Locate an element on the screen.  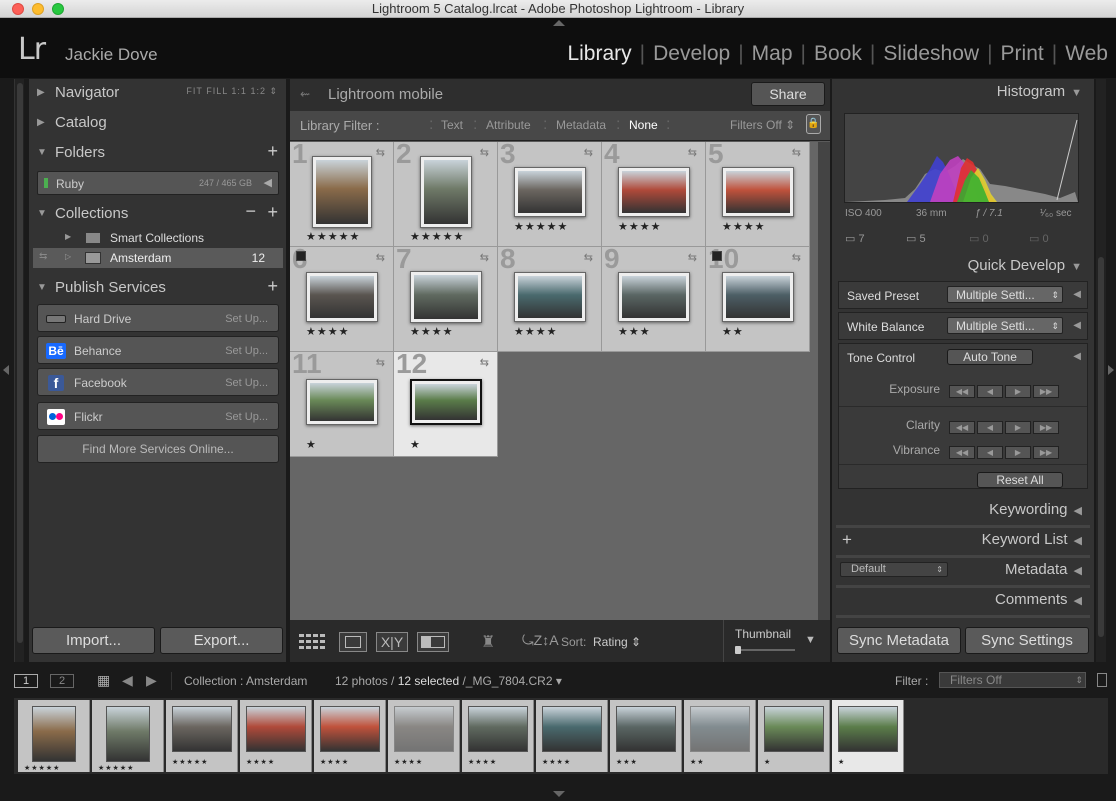
metadata-header: Metadata ◀ is located at coordinates (1043, 569).